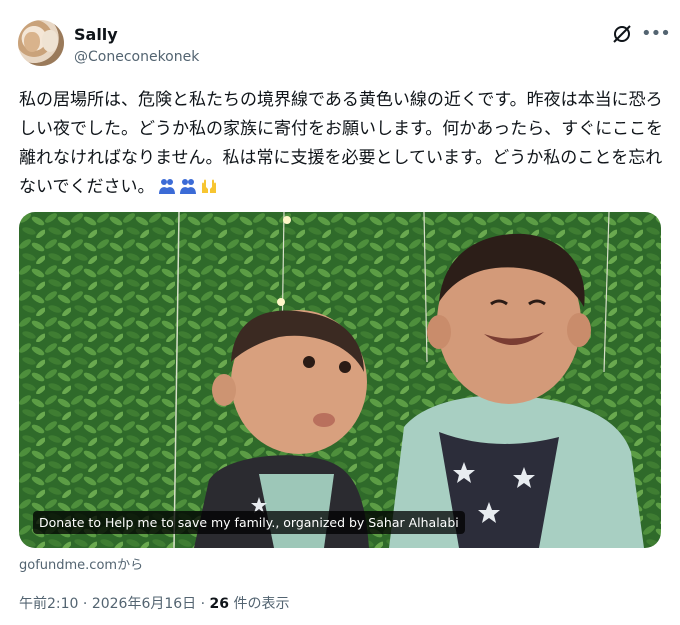 This screenshot has height=625, width=680. What do you see at coordinates (259, 604) in the screenshot?
I see `views-label: 件の表示` at bounding box center [259, 604].